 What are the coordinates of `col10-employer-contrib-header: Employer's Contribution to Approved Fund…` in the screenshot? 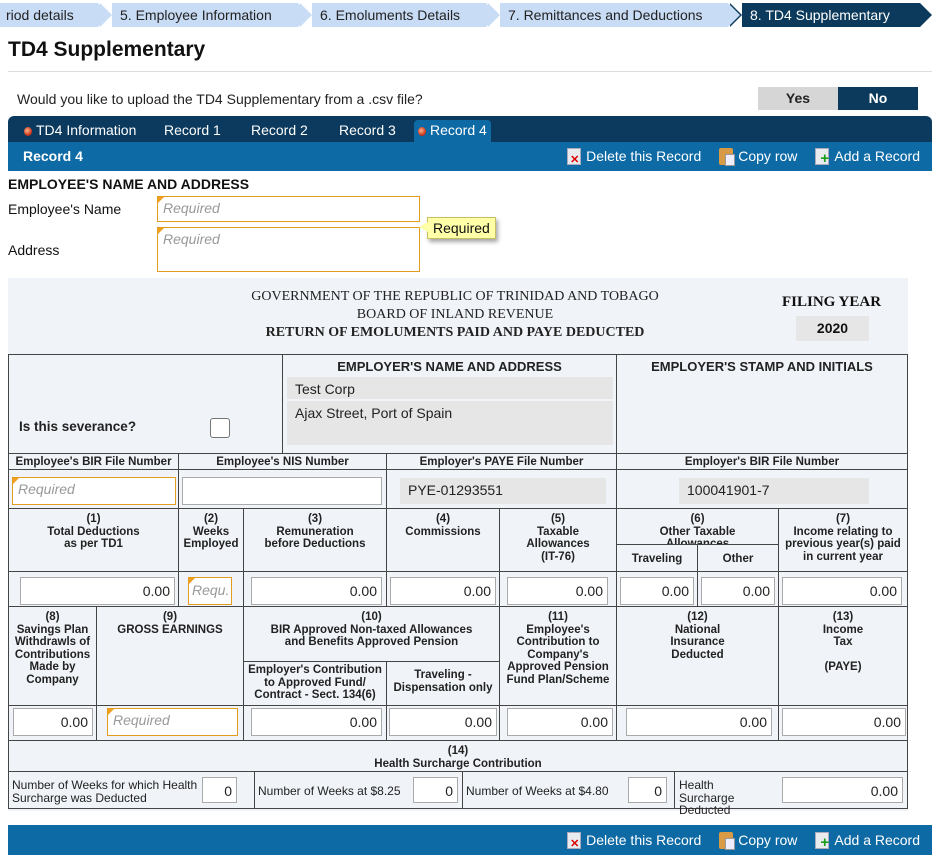 It's located at (315, 683).